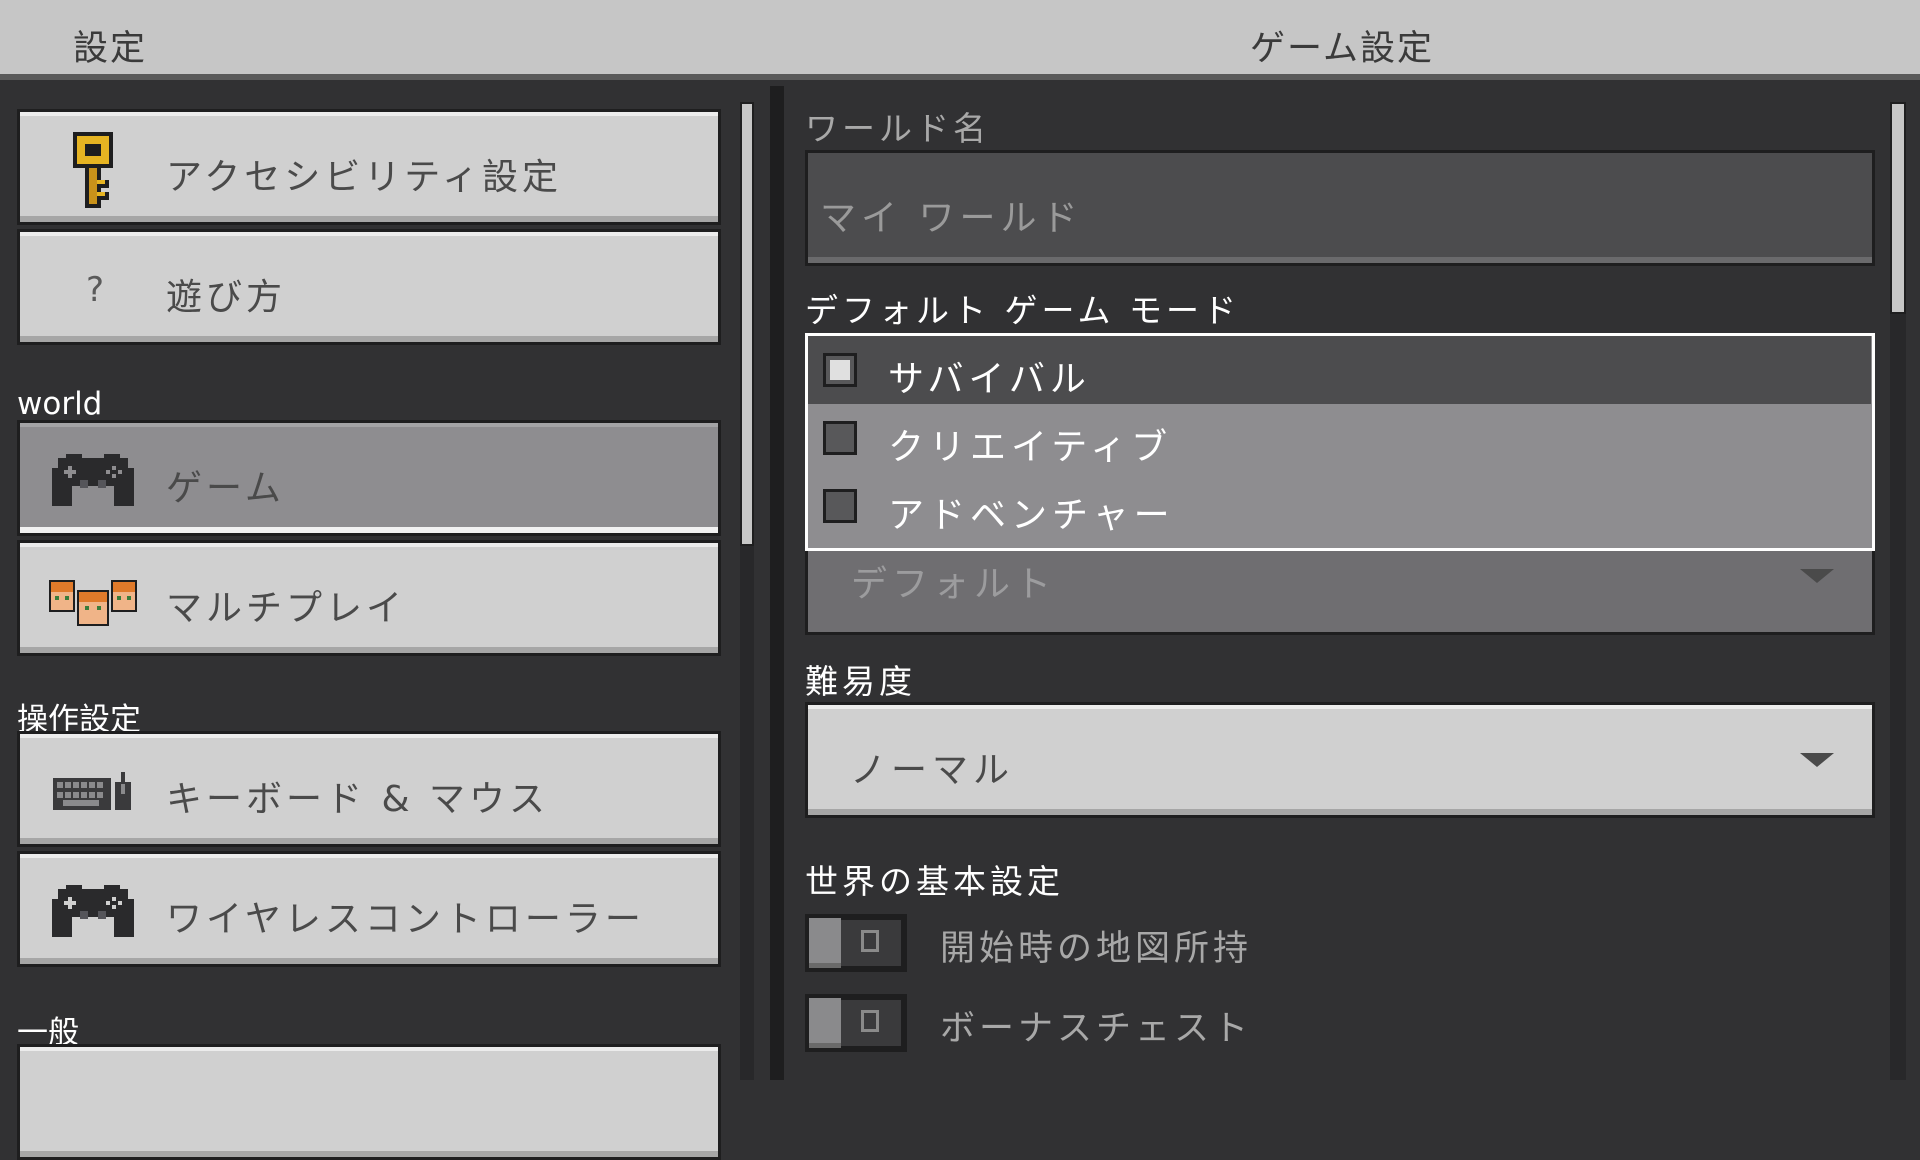  Describe the element at coordinates (856, 943) in the screenshot. I see `starting-map-toggle` at that location.